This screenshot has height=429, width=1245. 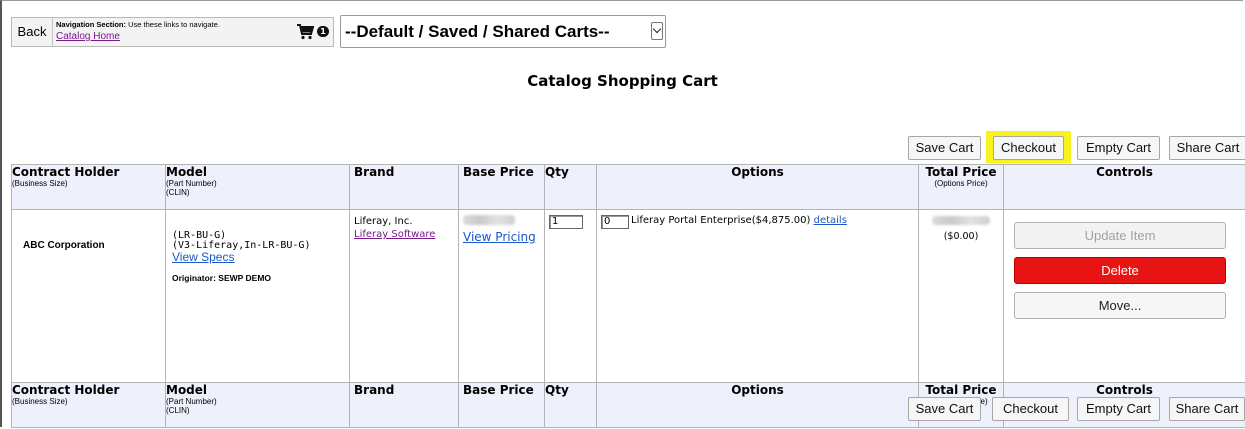 What do you see at coordinates (305, 32) in the screenshot?
I see `shopping-cart-icon` at bounding box center [305, 32].